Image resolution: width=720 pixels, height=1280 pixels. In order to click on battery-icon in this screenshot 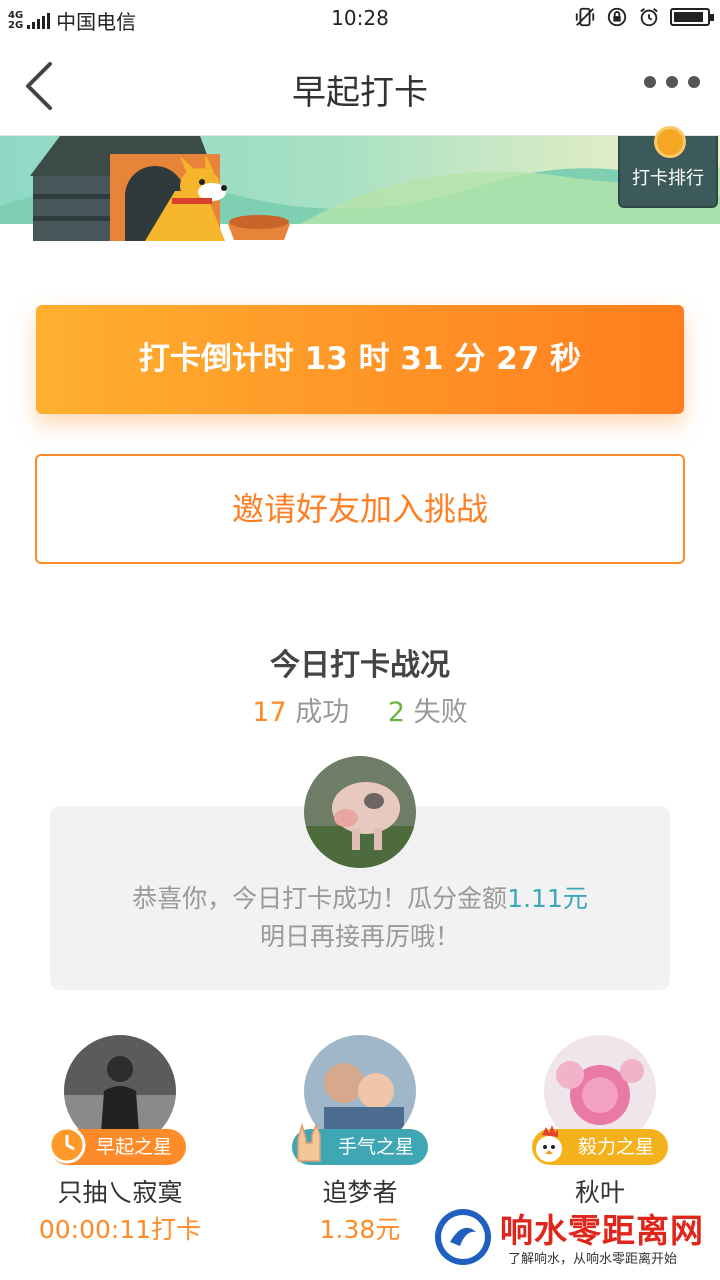, I will do `click(692, 17)`.